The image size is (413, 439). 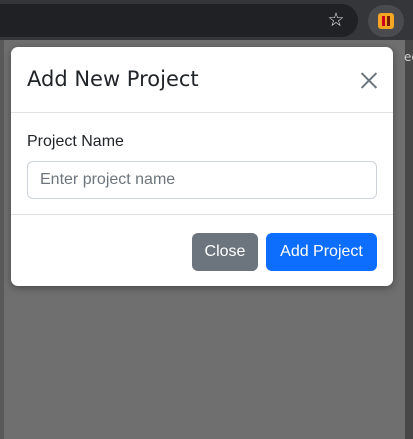 I want to click on close-button: Close, so click(x=225, y=252).